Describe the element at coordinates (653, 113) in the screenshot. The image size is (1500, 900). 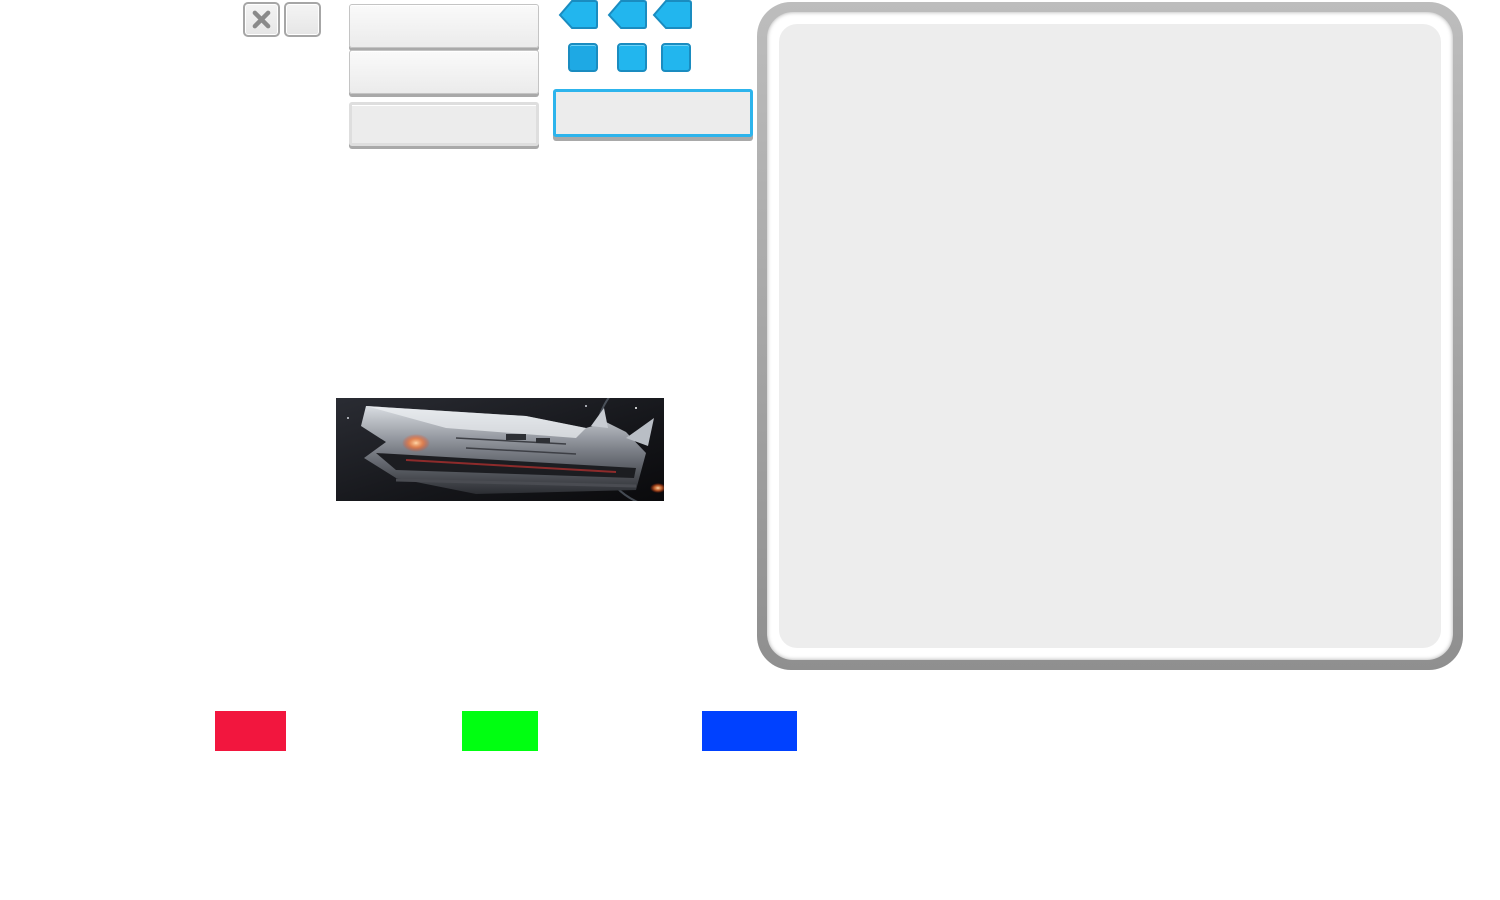
I see `text-input` at that location.